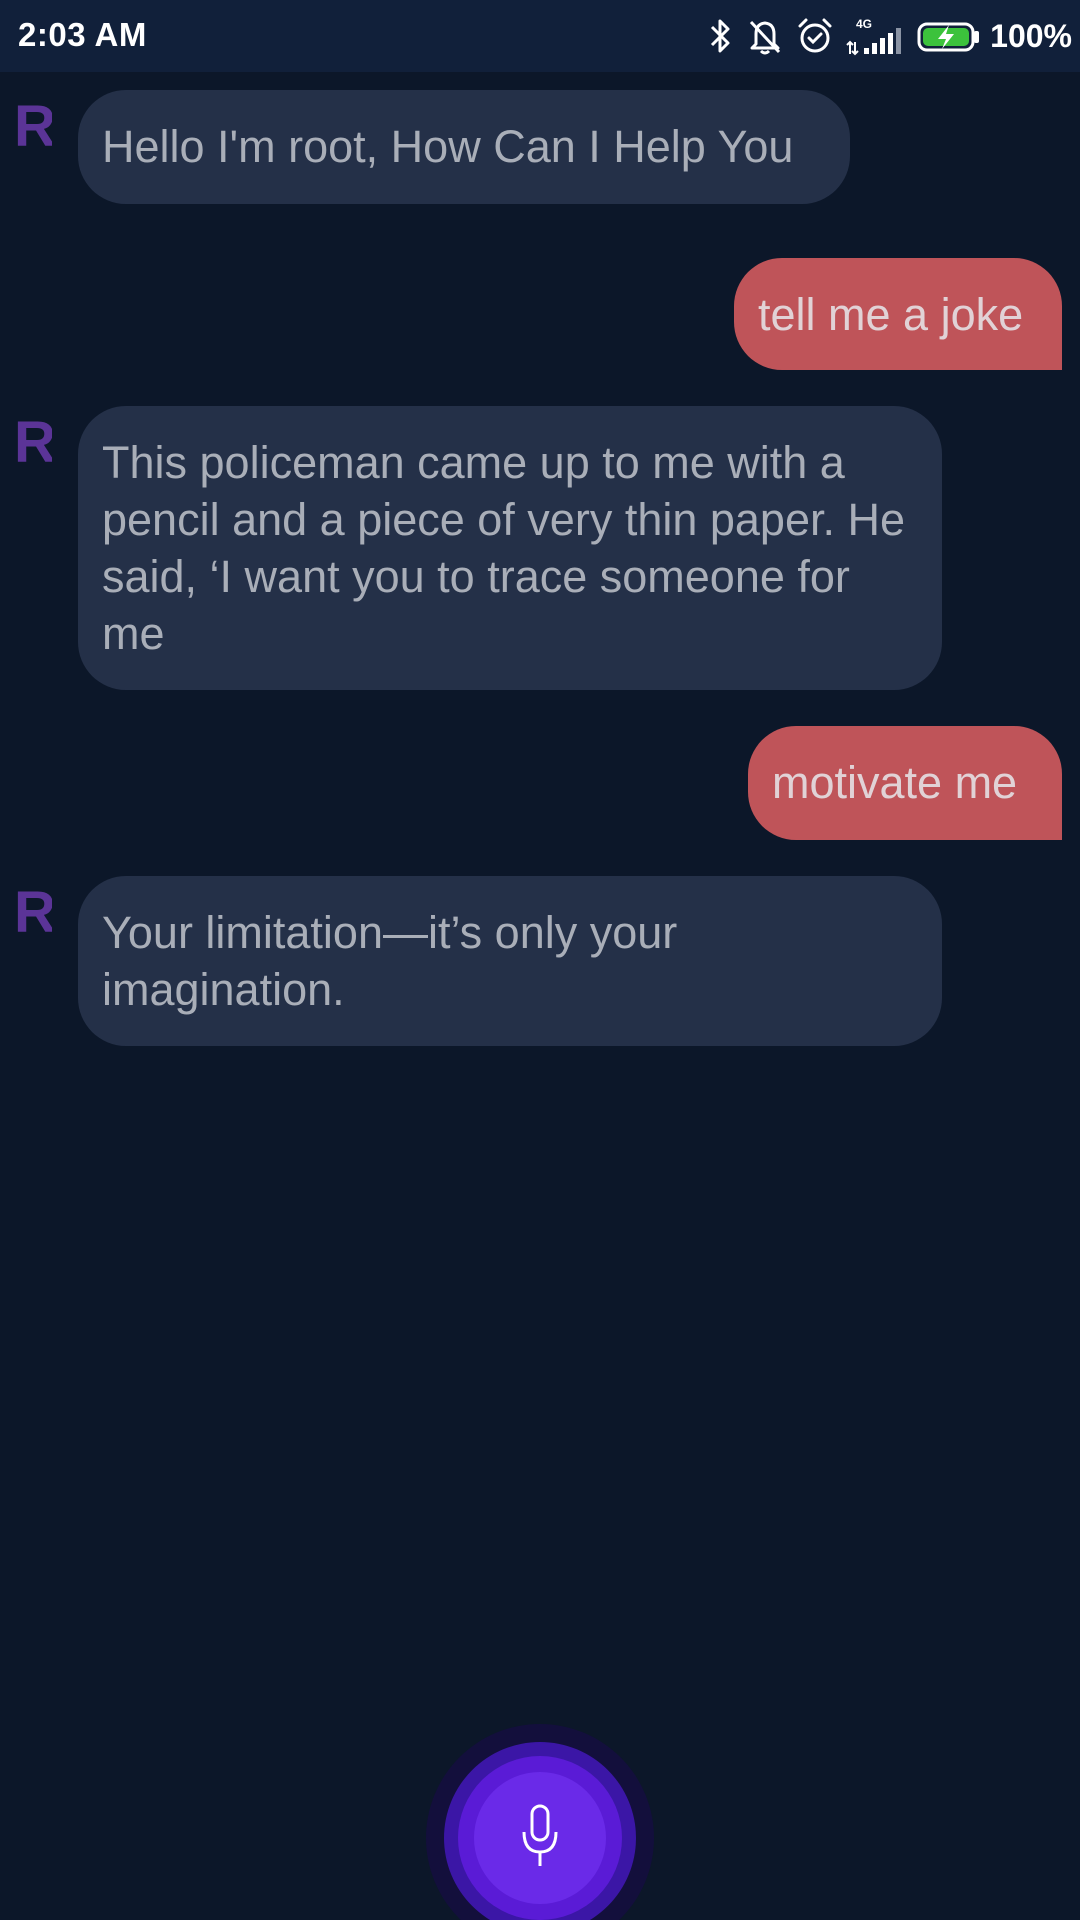  What do you see at coordinates (895, 782) in the screenshot?
I see `message-text: motivate me` at bounding box center [895, 782].